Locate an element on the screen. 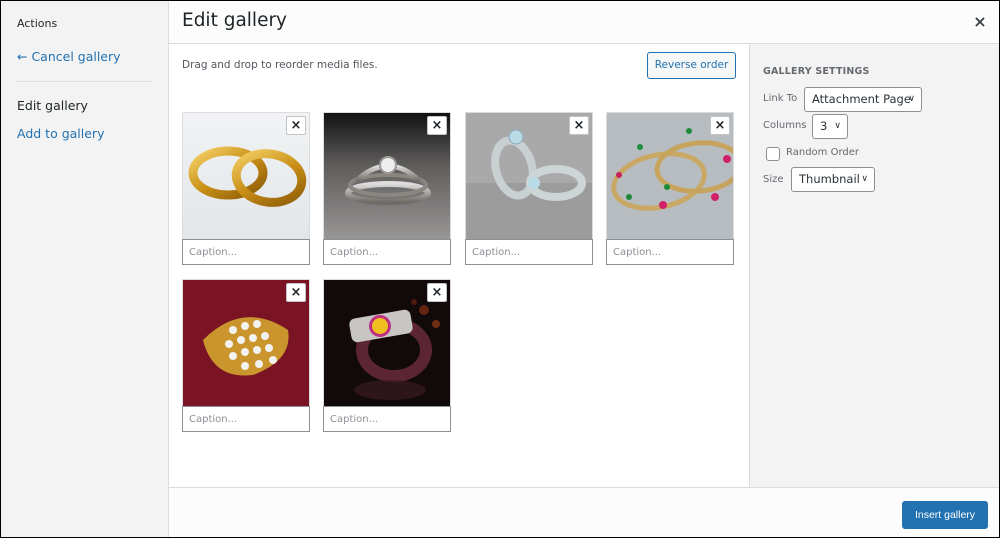  link-to-value: Attachment Page is located at coordinates (861, 99).